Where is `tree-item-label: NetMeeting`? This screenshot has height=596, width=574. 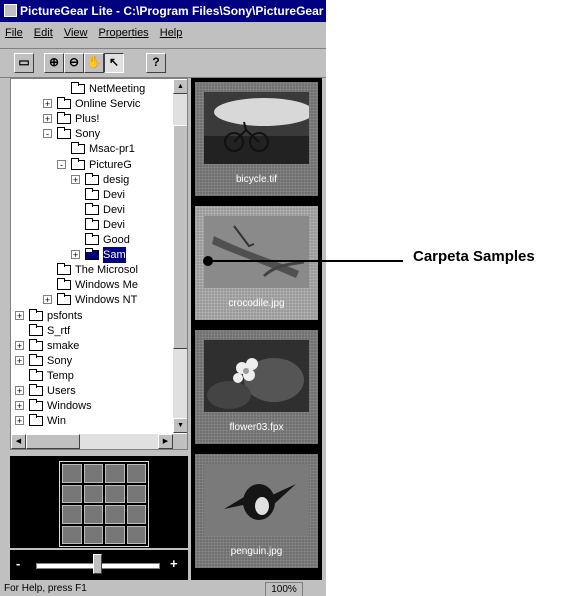
tree-item-label: NetMeeting is located at coordinates (117, 89).